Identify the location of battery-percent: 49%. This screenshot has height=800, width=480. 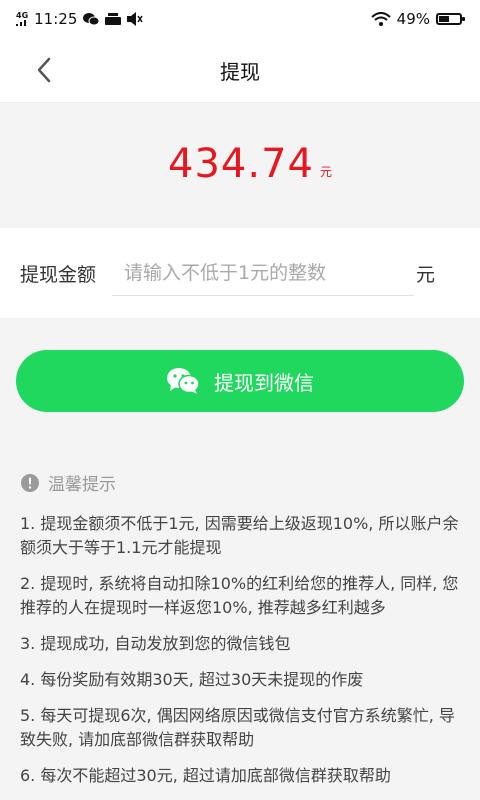
(413, 19).